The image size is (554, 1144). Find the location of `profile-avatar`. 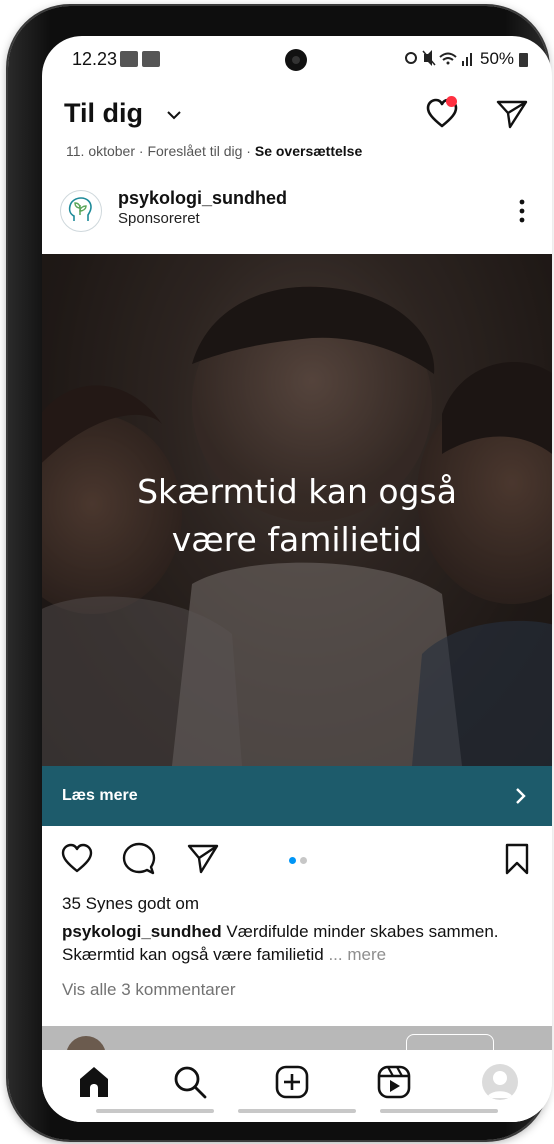

profile-avatar is located at coordinates (500, 1082).